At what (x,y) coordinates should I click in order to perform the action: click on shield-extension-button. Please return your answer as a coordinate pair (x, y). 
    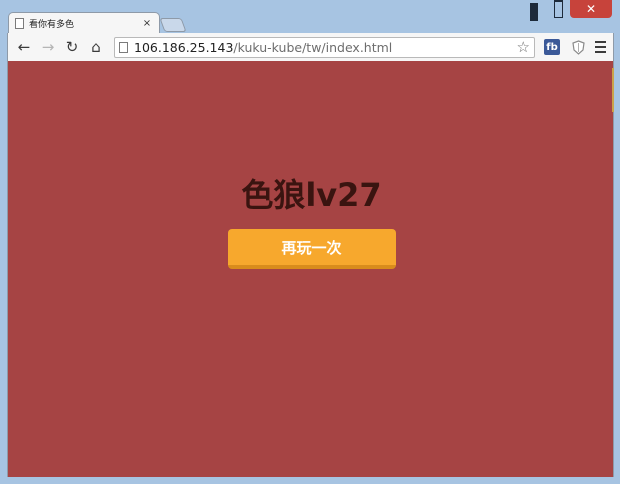
    Looking at the image, I should click on (578, 47).